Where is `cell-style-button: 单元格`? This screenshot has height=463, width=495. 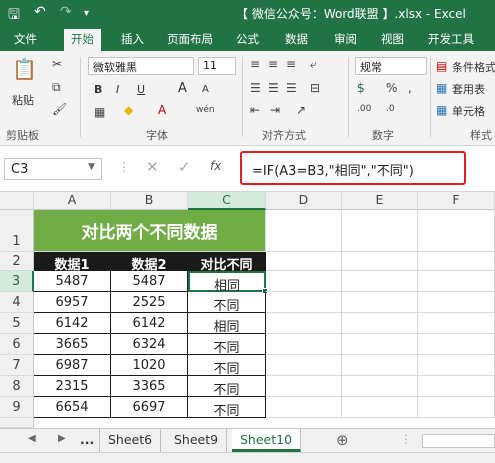
cell-style-button: 单元格 is located at coordinates (468, 111).